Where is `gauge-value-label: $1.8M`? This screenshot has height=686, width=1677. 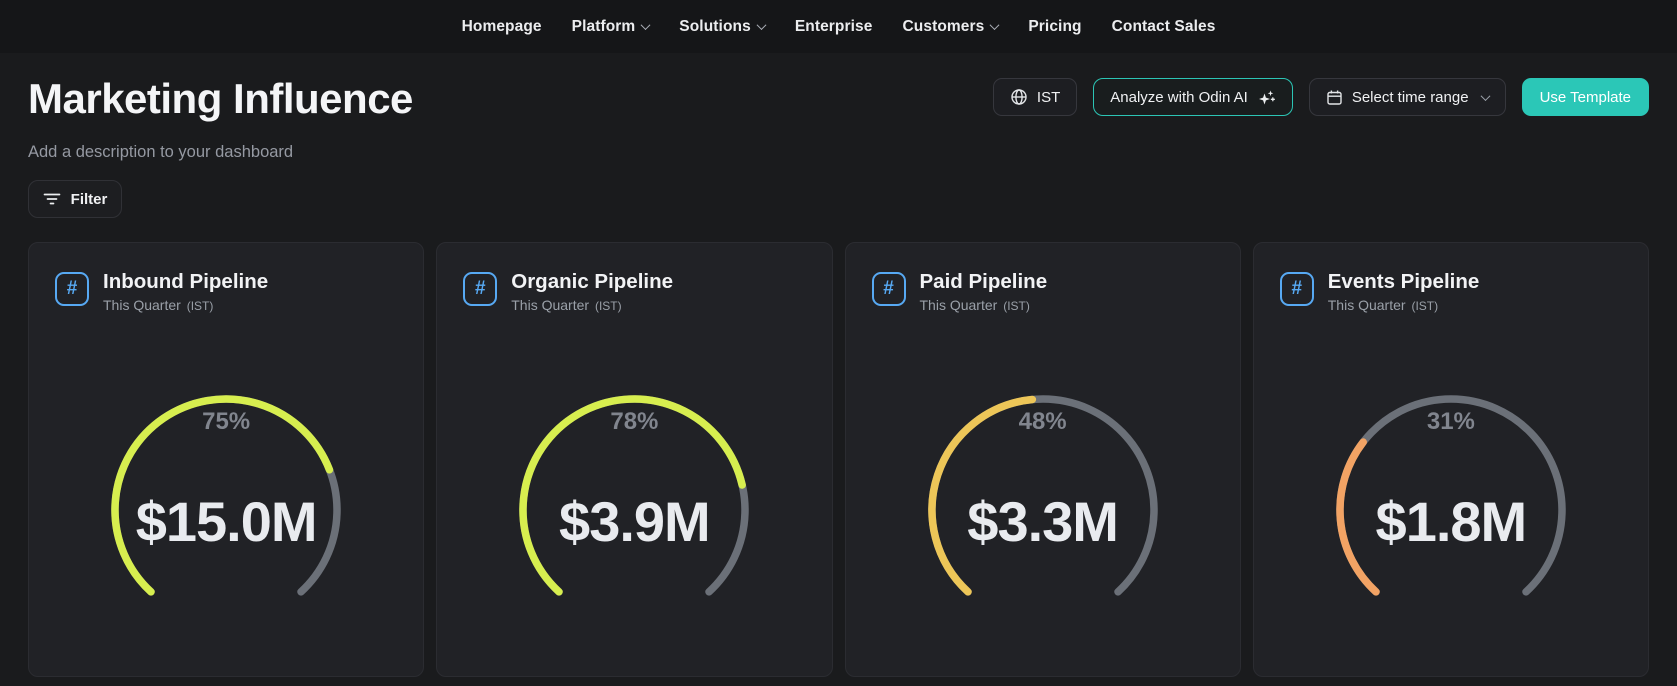 gauge-value-label: $1.8M is located at coordinates (1451, 521).